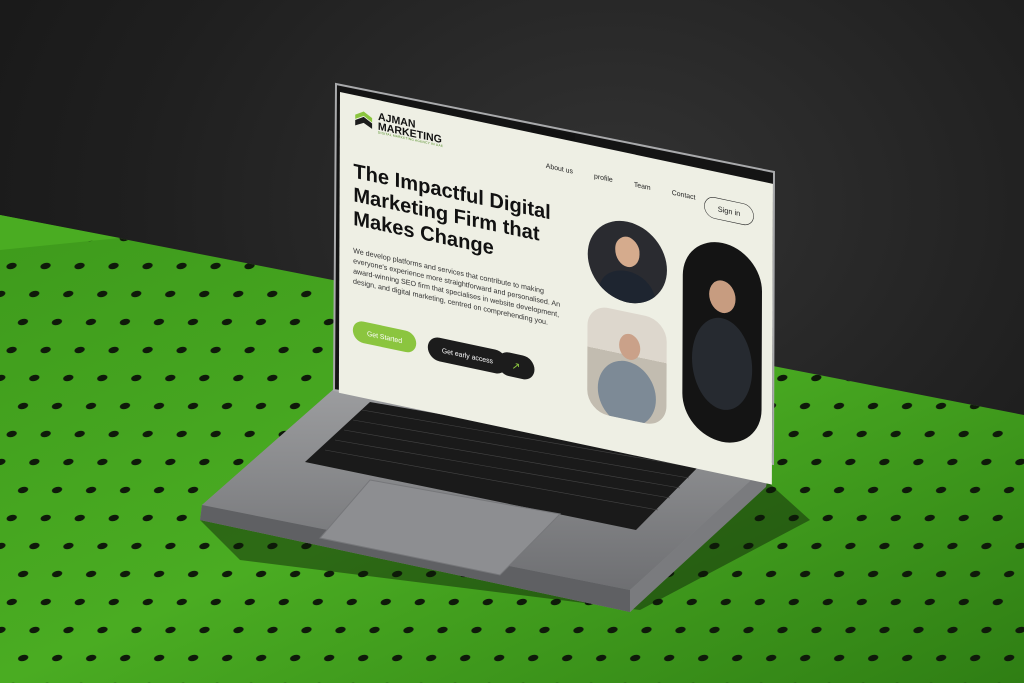 Image resolution: width=1024 pixels, height=683 pixels. I want to click on nav-profile: profile, so click(603, 178).